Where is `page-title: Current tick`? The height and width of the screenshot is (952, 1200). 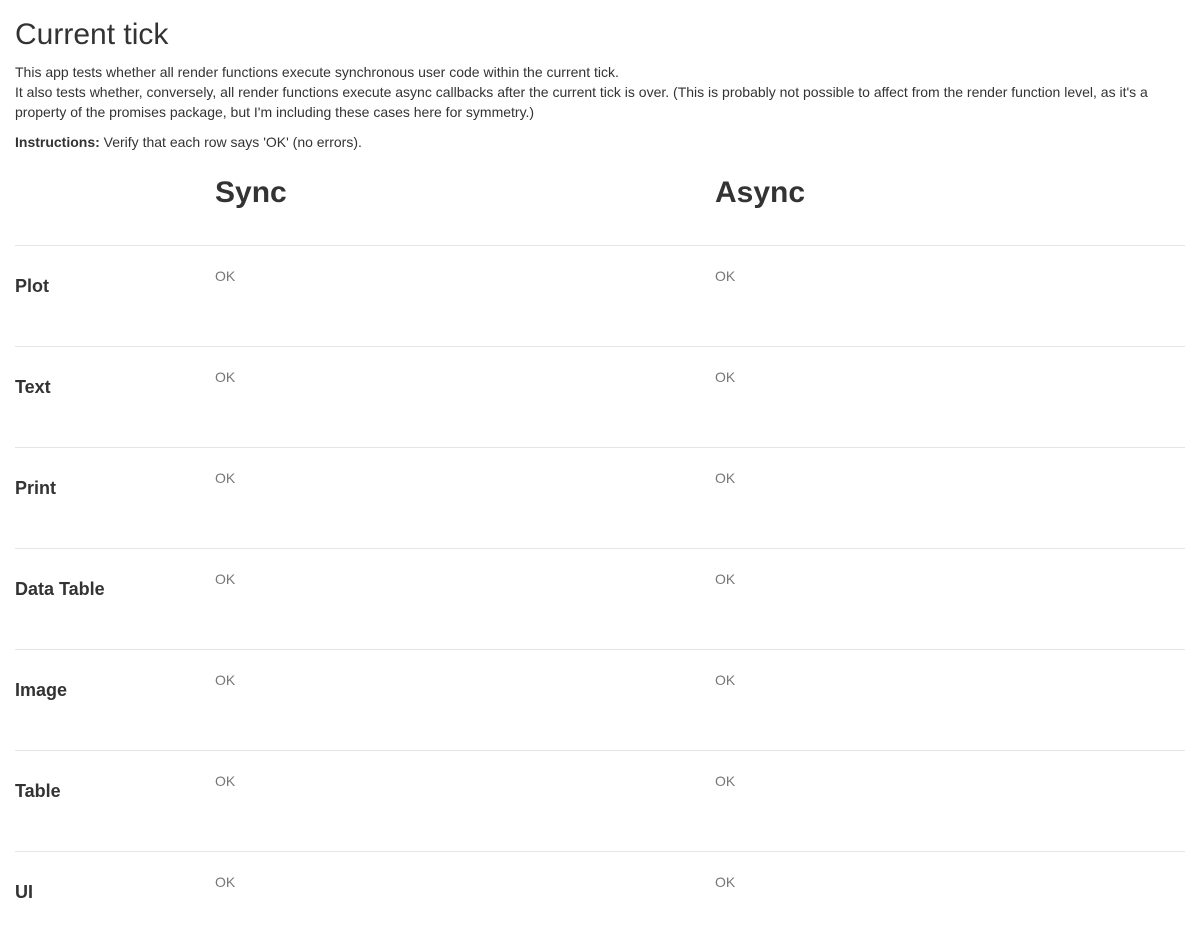 page-title: Current tick is located at coordinates (92, 34).